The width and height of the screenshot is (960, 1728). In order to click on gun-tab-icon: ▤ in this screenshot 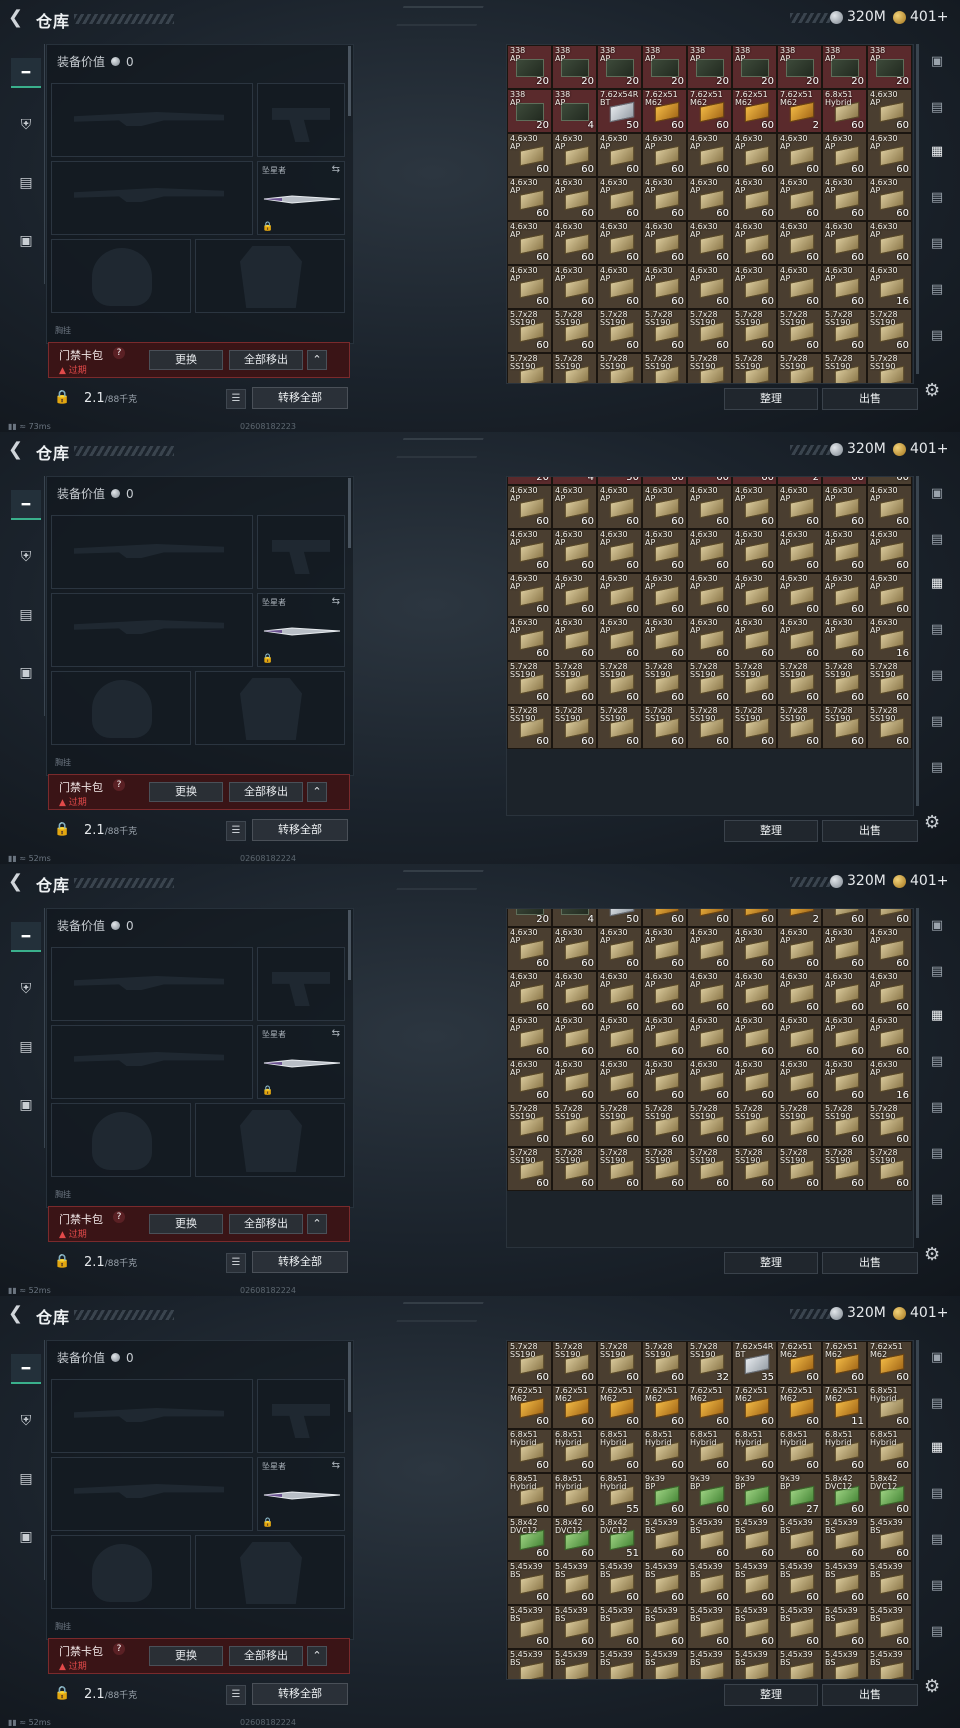, I will do `click(937, 542)`.